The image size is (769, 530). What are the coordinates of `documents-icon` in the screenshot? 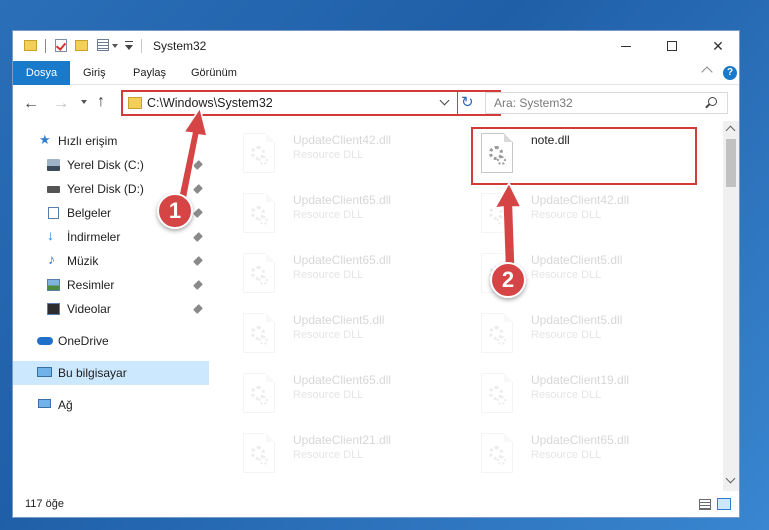 It's located at (53, 213).